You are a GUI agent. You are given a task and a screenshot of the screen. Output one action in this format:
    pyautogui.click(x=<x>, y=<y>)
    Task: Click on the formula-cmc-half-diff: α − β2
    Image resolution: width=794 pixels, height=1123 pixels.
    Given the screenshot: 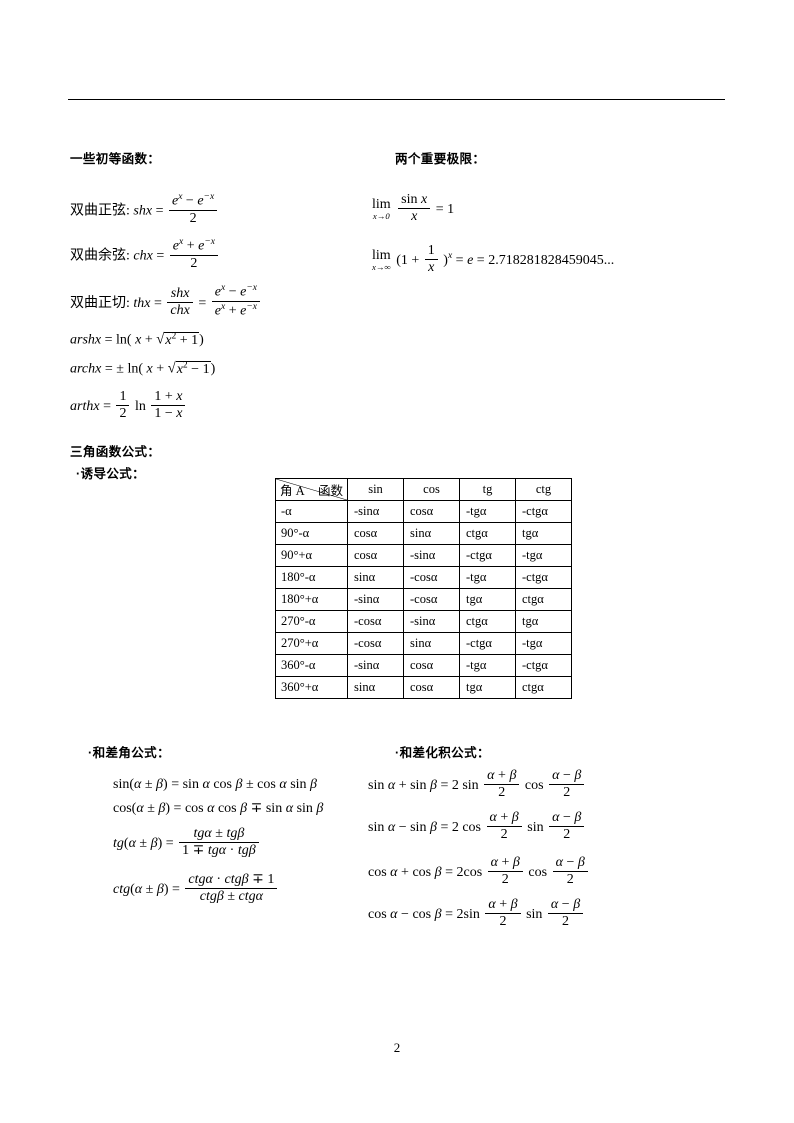 What is the action you would take?
    pyautogui.click(x=565, y=914)
    